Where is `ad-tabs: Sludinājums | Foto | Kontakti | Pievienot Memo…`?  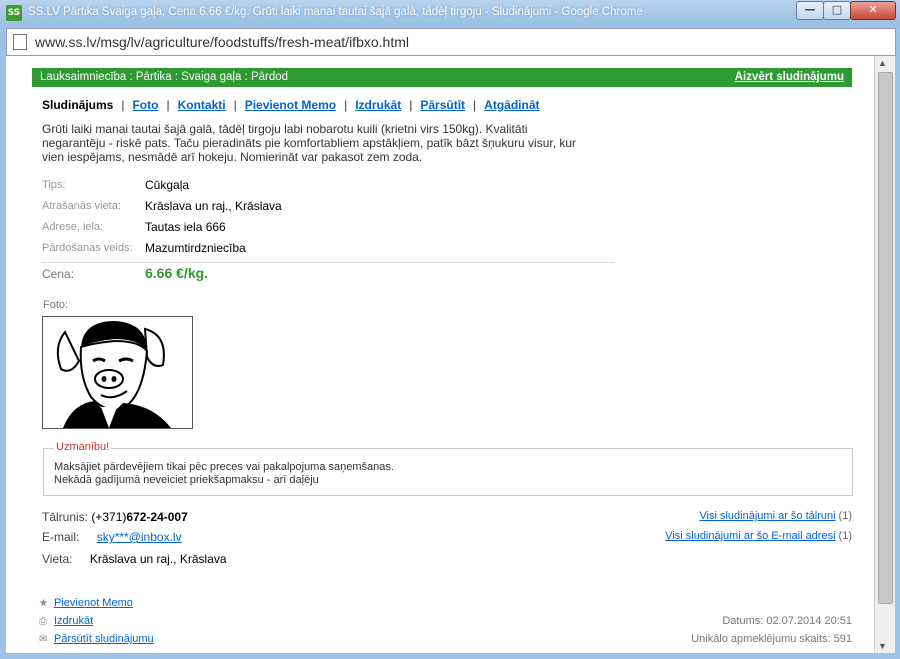 ad-tabs: Sludinājums | Foto | Kontakti | Pievienot Memo… is located at coordinates (291, 105).